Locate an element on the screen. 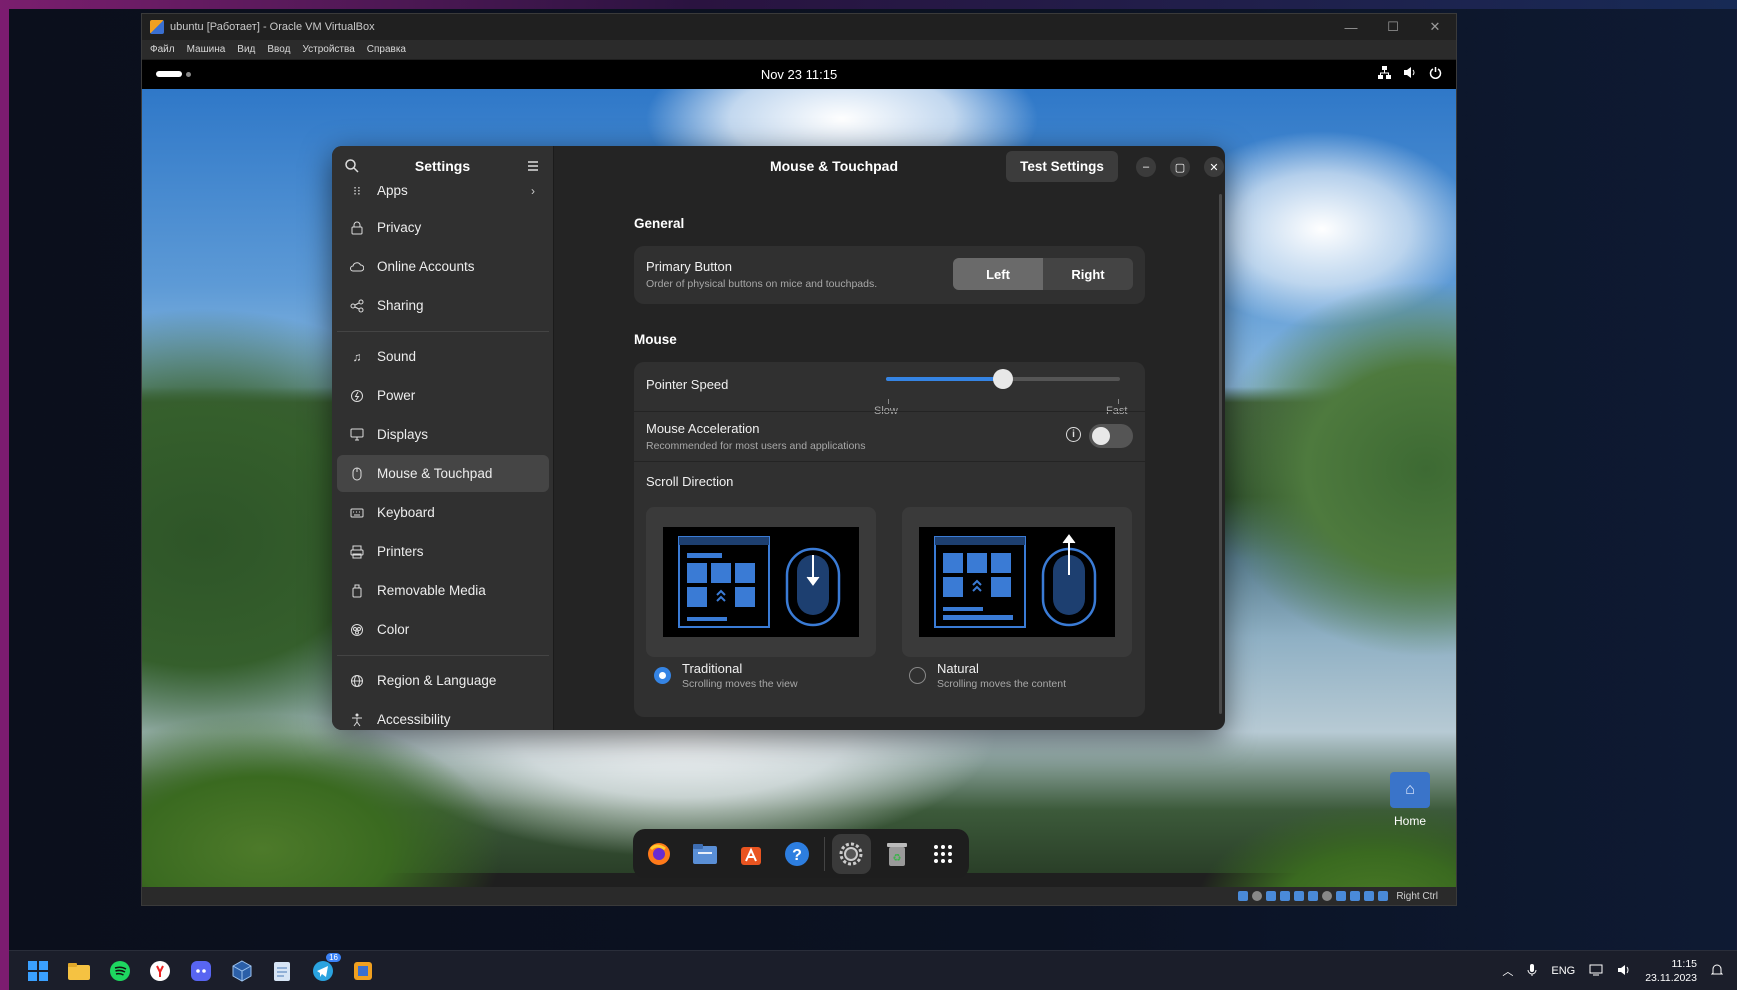  notifications-icon is located at coordinates (1717, 971).